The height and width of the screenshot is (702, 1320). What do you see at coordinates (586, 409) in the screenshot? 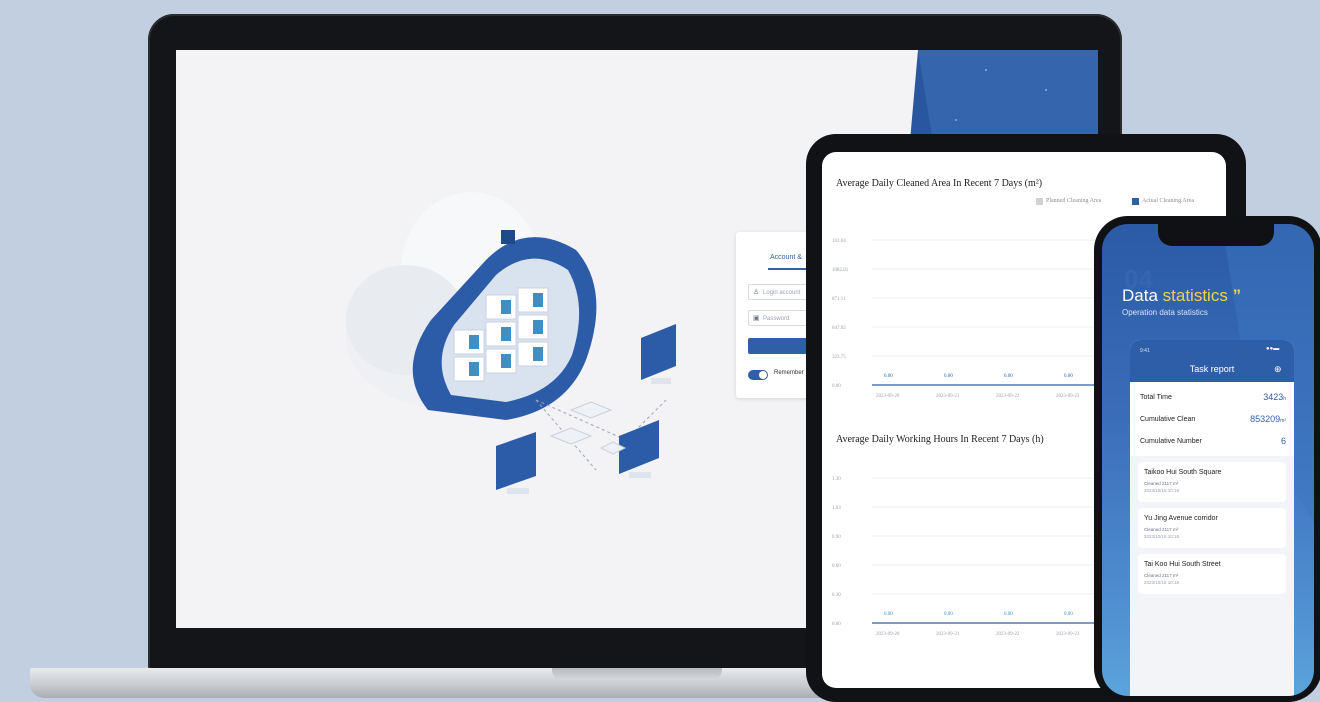
I see `monitor-icons` at bounding box center [586, 409].